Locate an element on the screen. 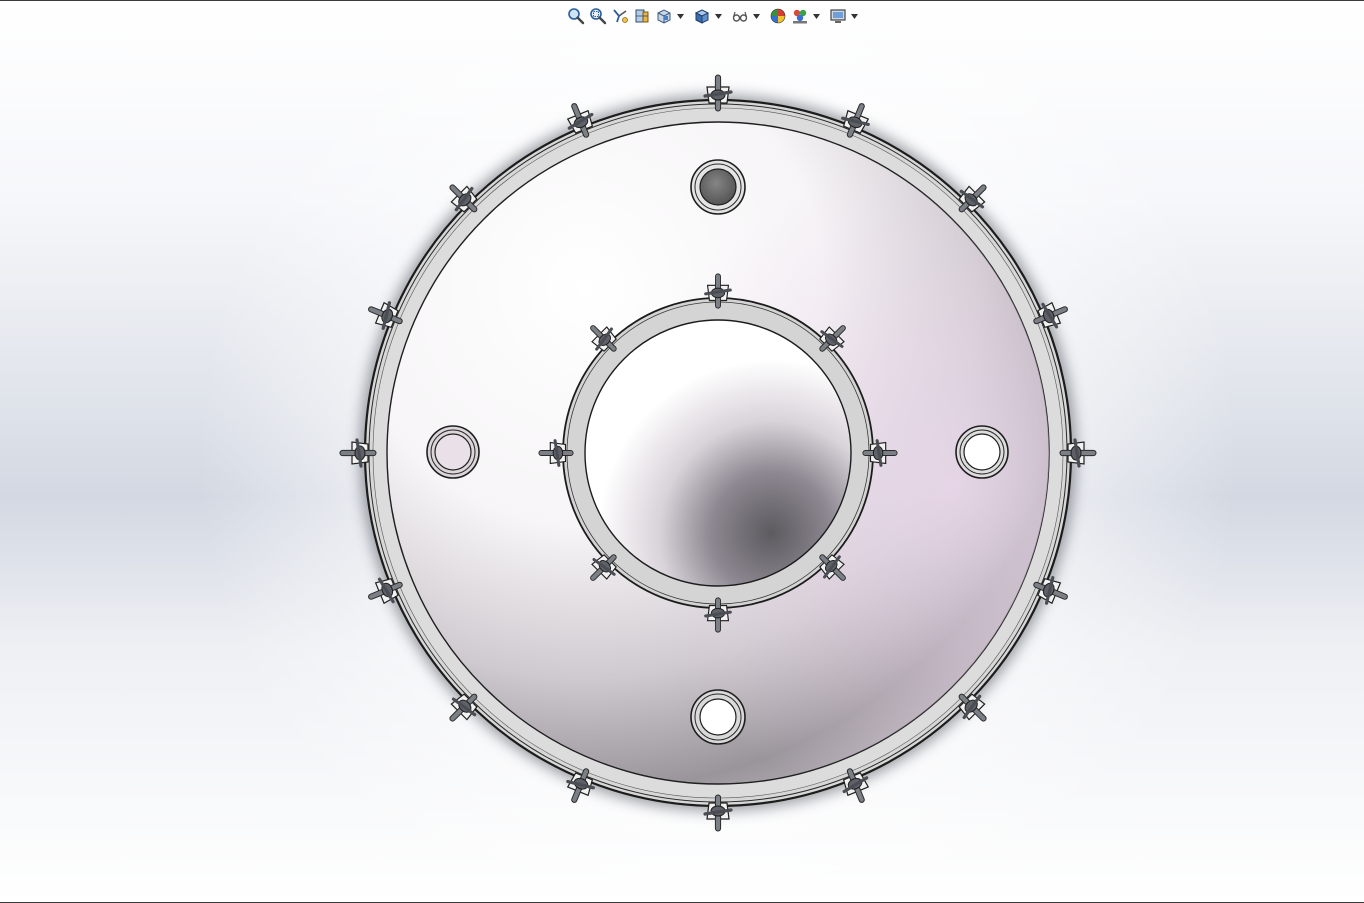 The height and width of the screenshot is (903, 1364). edit-appearance-button is located at coordinates (778, 16).